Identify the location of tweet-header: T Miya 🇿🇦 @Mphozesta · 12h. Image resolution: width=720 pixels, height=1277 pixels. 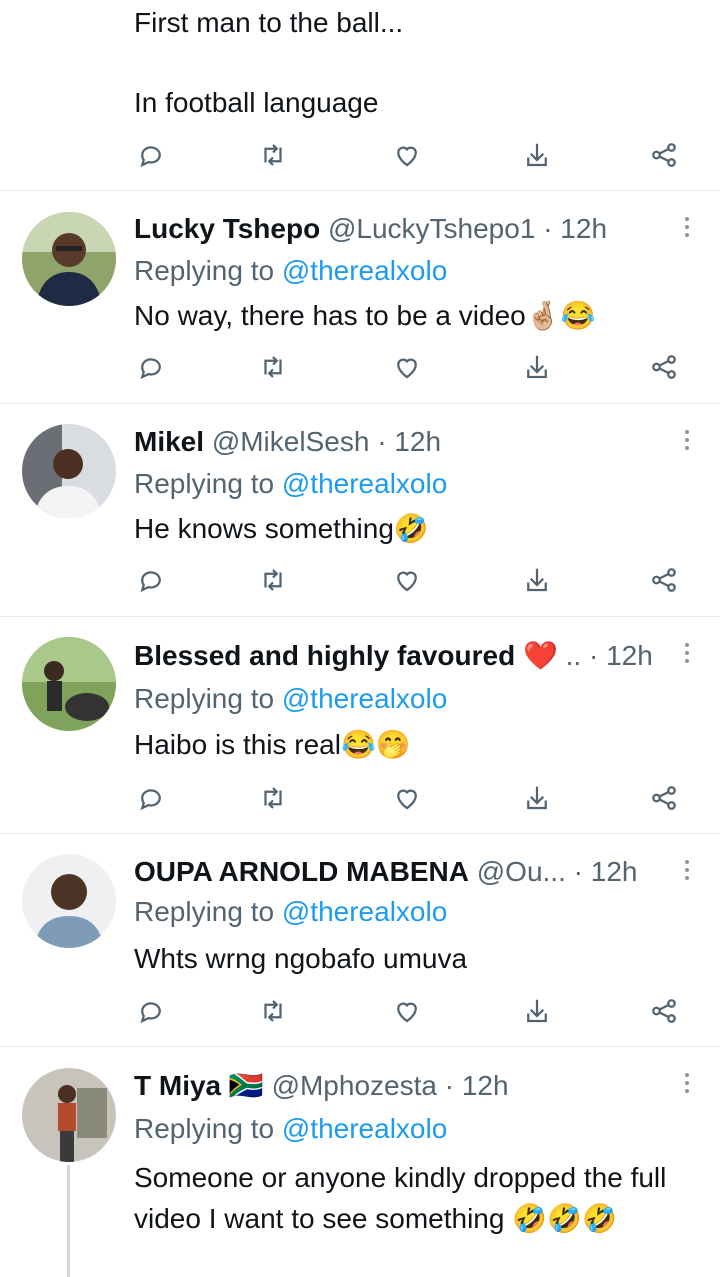
(321, 1085).